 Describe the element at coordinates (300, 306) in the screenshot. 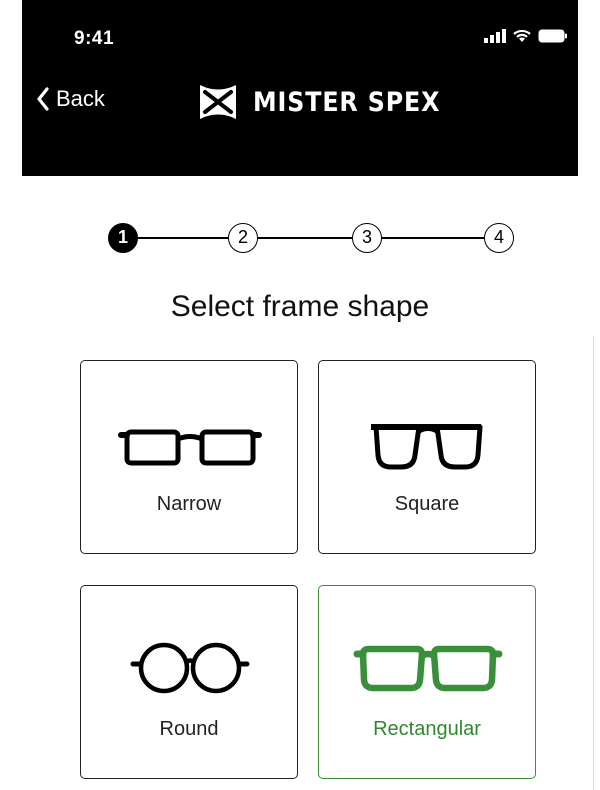

I see `page-title: Select frame shape` at that location.